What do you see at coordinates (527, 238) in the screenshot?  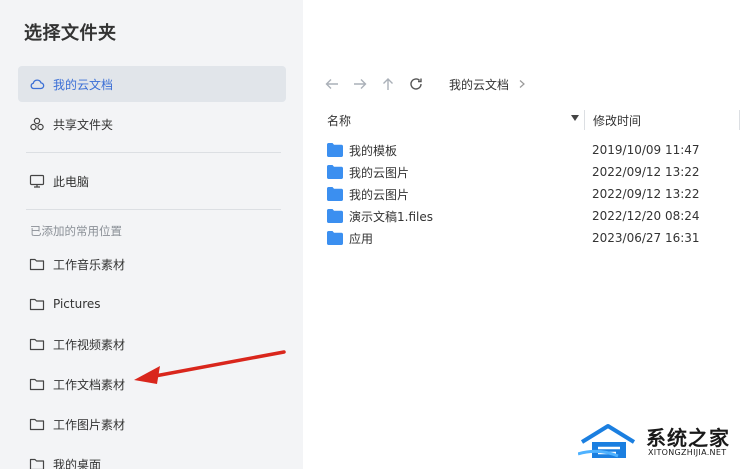 I see `file-row: 应用 2023/06/27 16:31` at bounding box center [527, 238].